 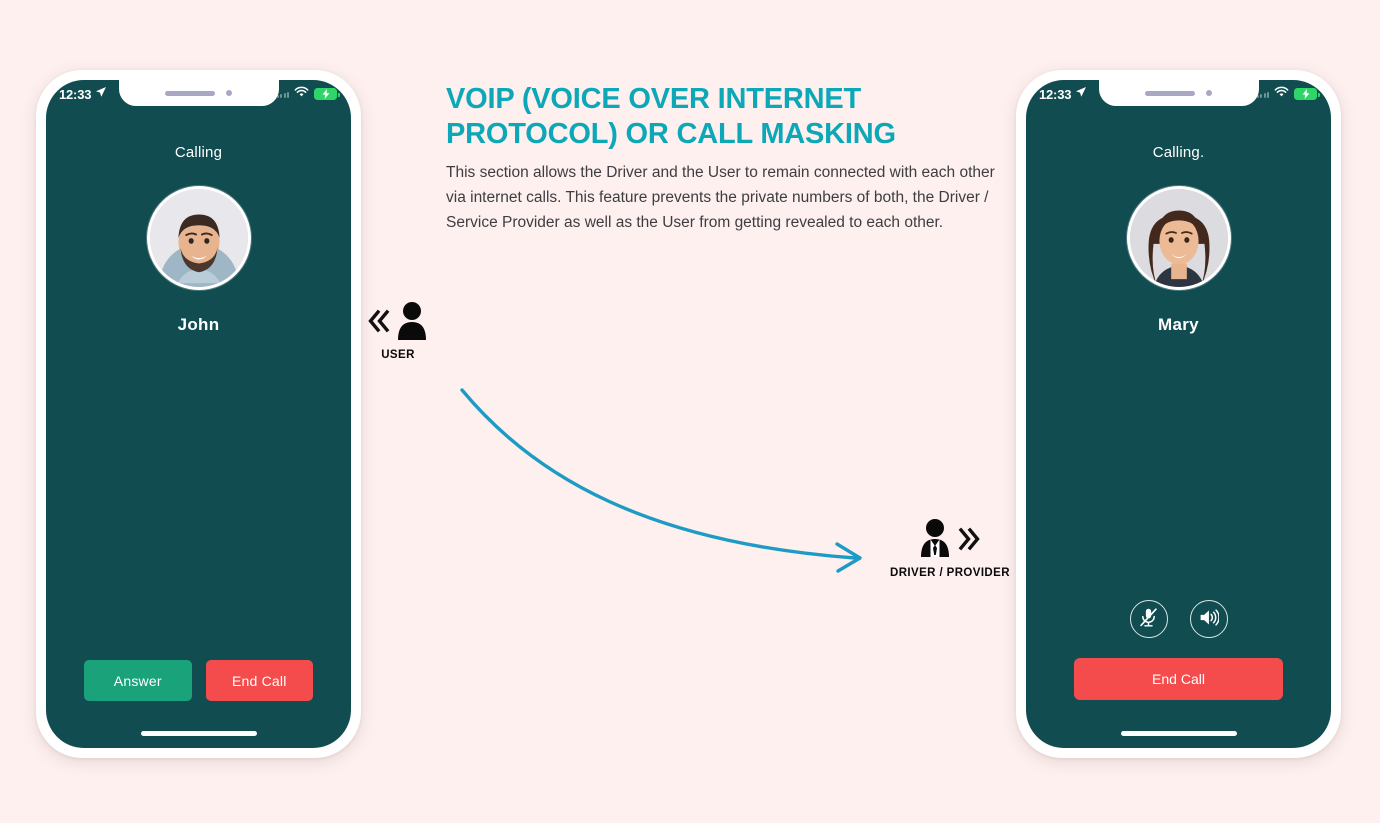 I want to click on caller-name-left: John, so click(x=198, y=324).